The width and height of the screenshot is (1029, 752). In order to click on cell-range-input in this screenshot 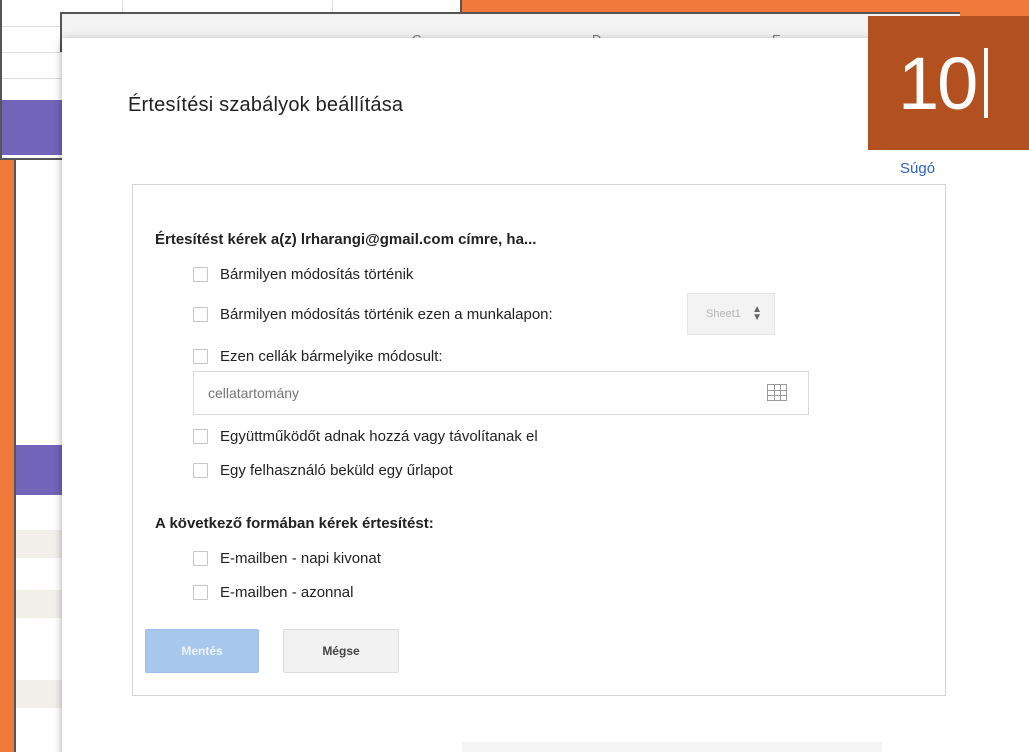, I will do `click(501, 393)`.